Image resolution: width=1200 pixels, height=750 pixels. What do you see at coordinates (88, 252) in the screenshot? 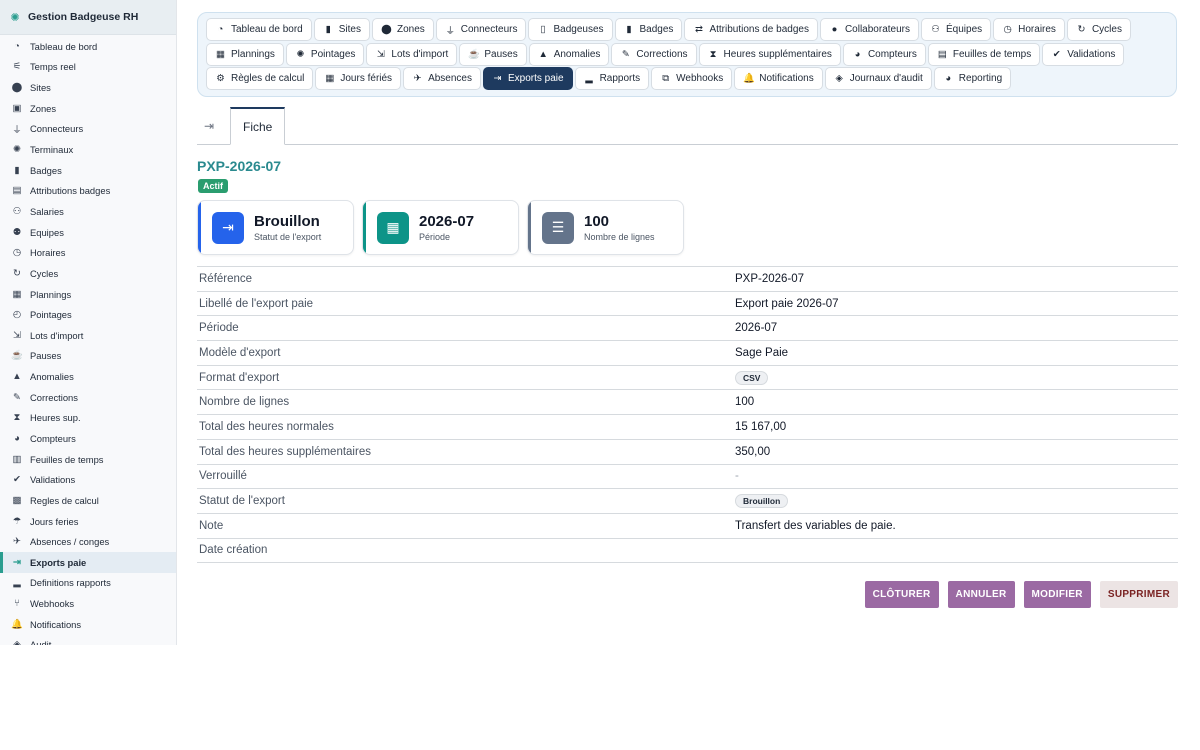
I see `sidebar-item-horaires: ◷ Horaires` at bounding box center [88, 252].